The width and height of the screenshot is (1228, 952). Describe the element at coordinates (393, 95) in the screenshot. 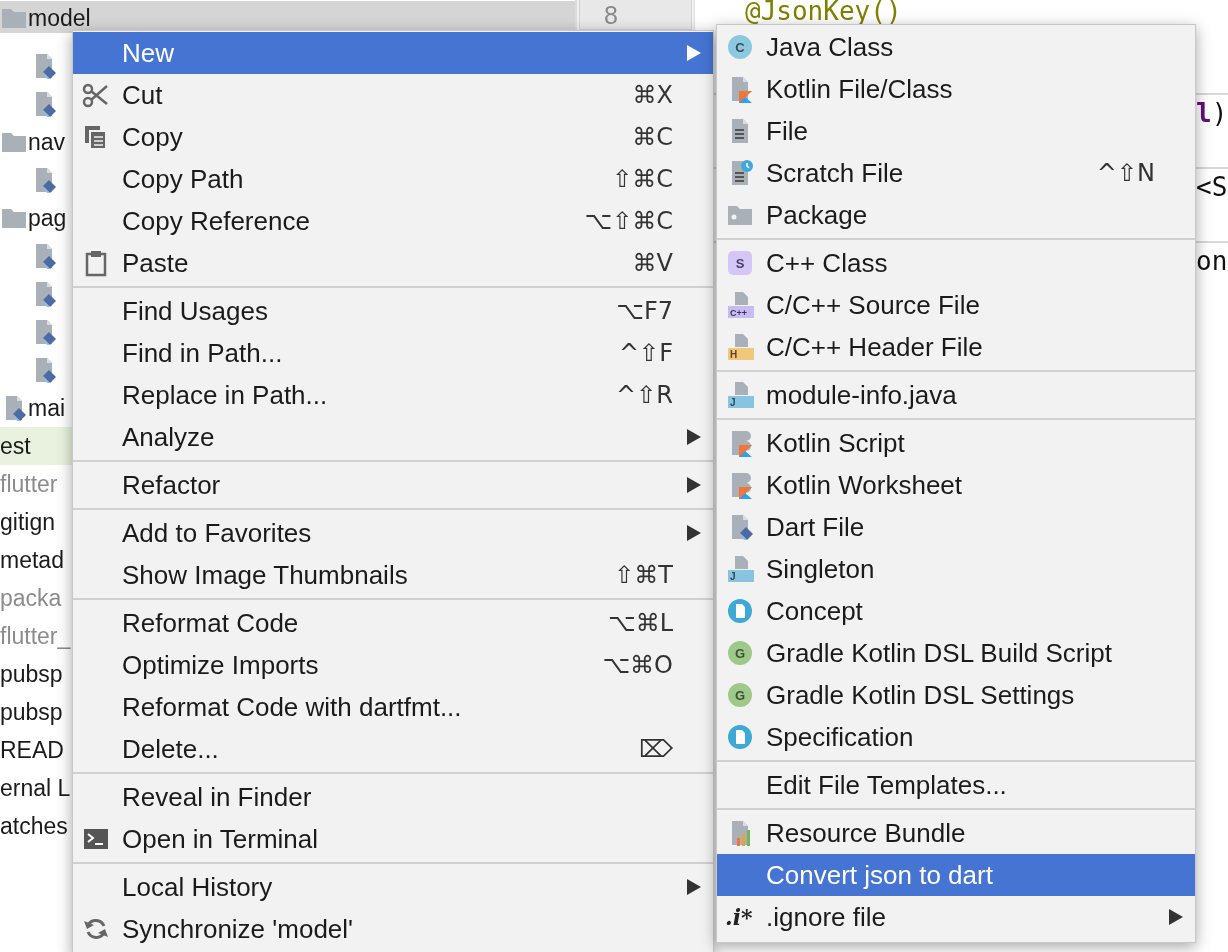

I see `menu-item: Cut ⌘X` at that location.